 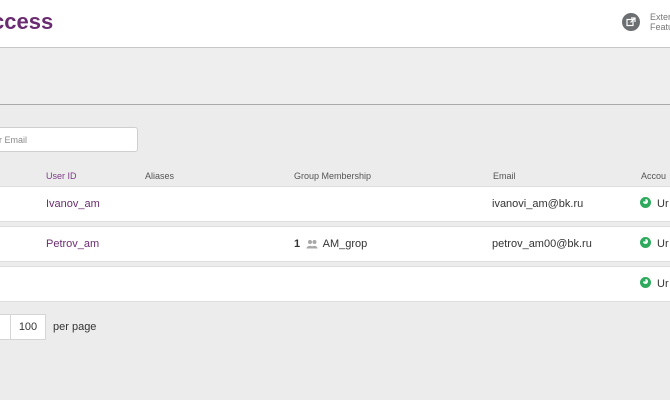 What do you see at coordinates (332, 176) in the screenshot?
I see `column-header-group-membership: Group Membership` at bounding box center [332, 176].